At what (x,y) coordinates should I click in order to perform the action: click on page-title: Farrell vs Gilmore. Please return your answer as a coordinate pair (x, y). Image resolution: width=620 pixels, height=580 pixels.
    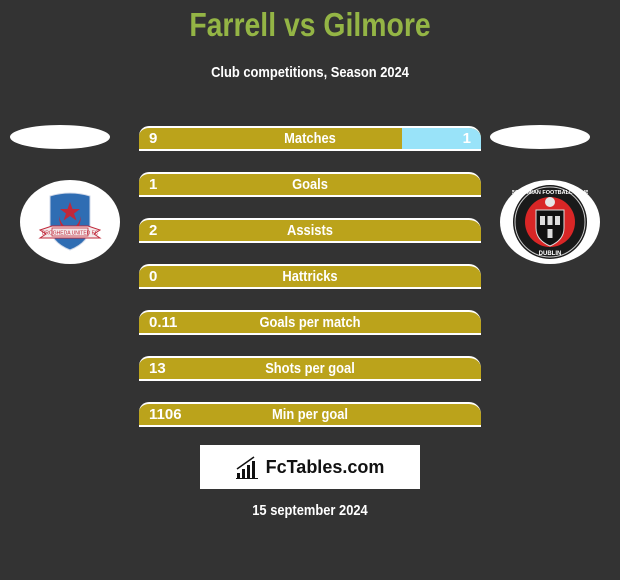
    Looking at the image, I should click on (310, 24).